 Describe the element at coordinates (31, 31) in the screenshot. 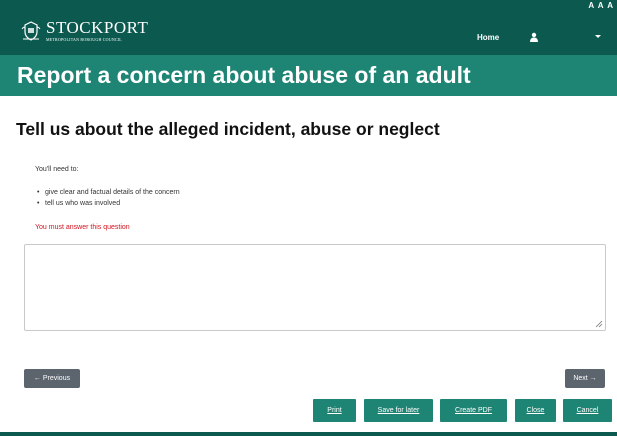

I see `crest-icon` at that location.